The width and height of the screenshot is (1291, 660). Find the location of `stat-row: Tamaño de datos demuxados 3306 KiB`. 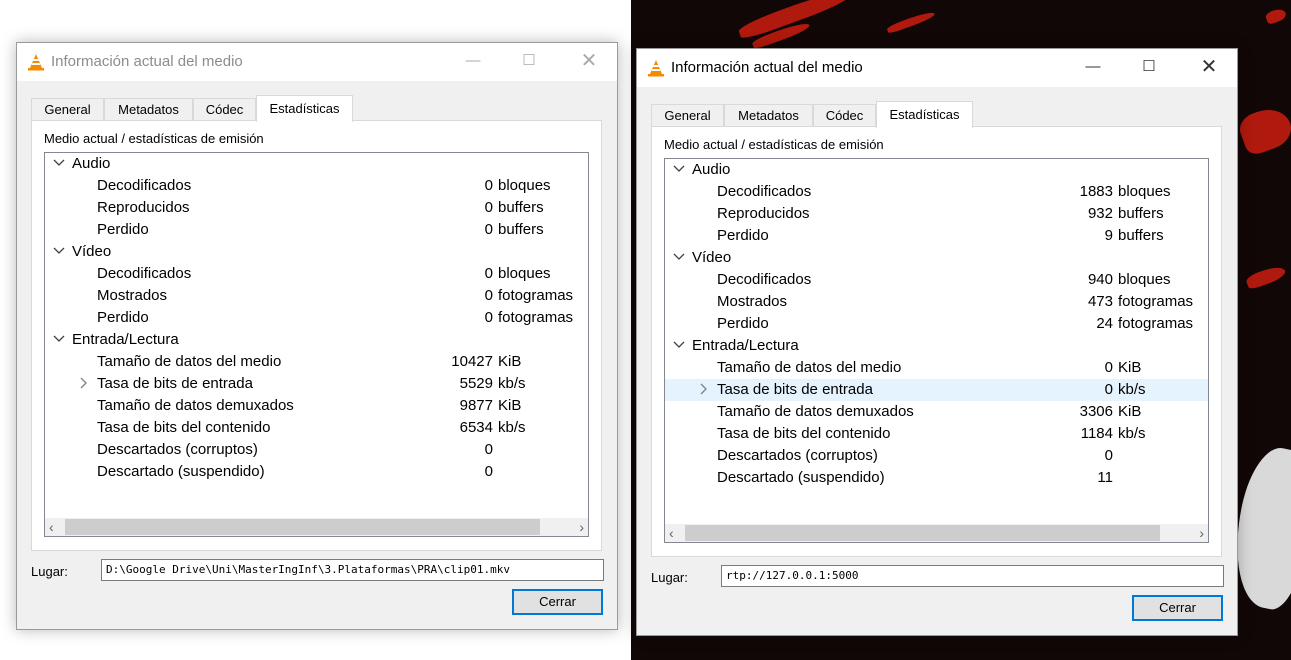

stat-row: Tamaño de datos demuxados 3306 KiB is located at coordinates (936, 412).